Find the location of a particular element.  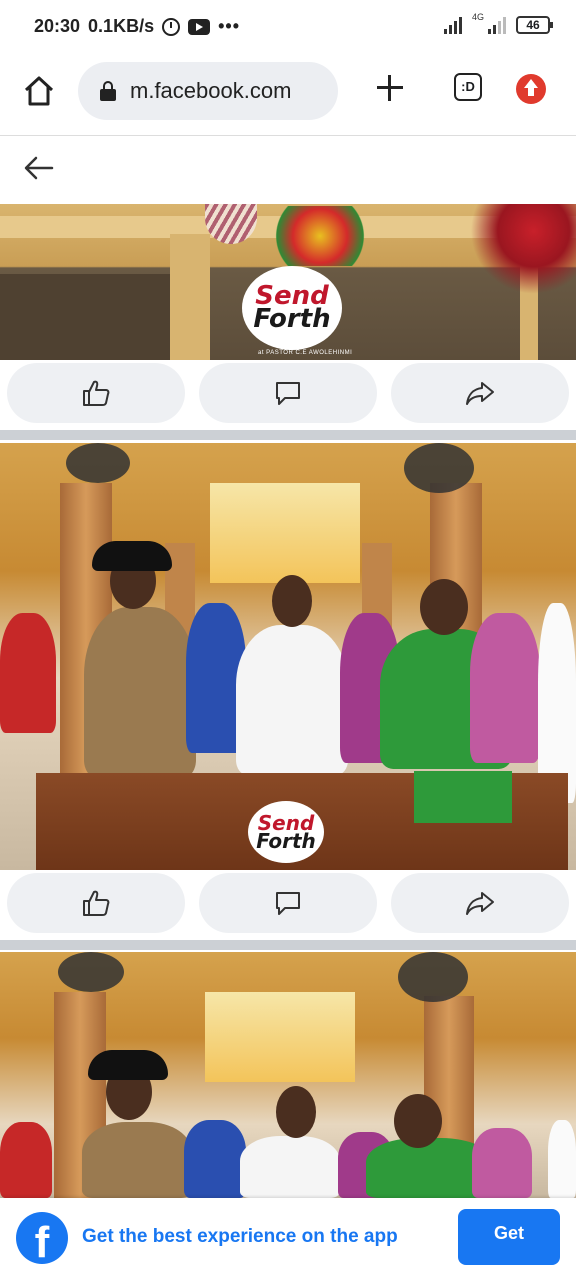

status-network-speed: 0.1KB/s is located at coordinates (121, 26).